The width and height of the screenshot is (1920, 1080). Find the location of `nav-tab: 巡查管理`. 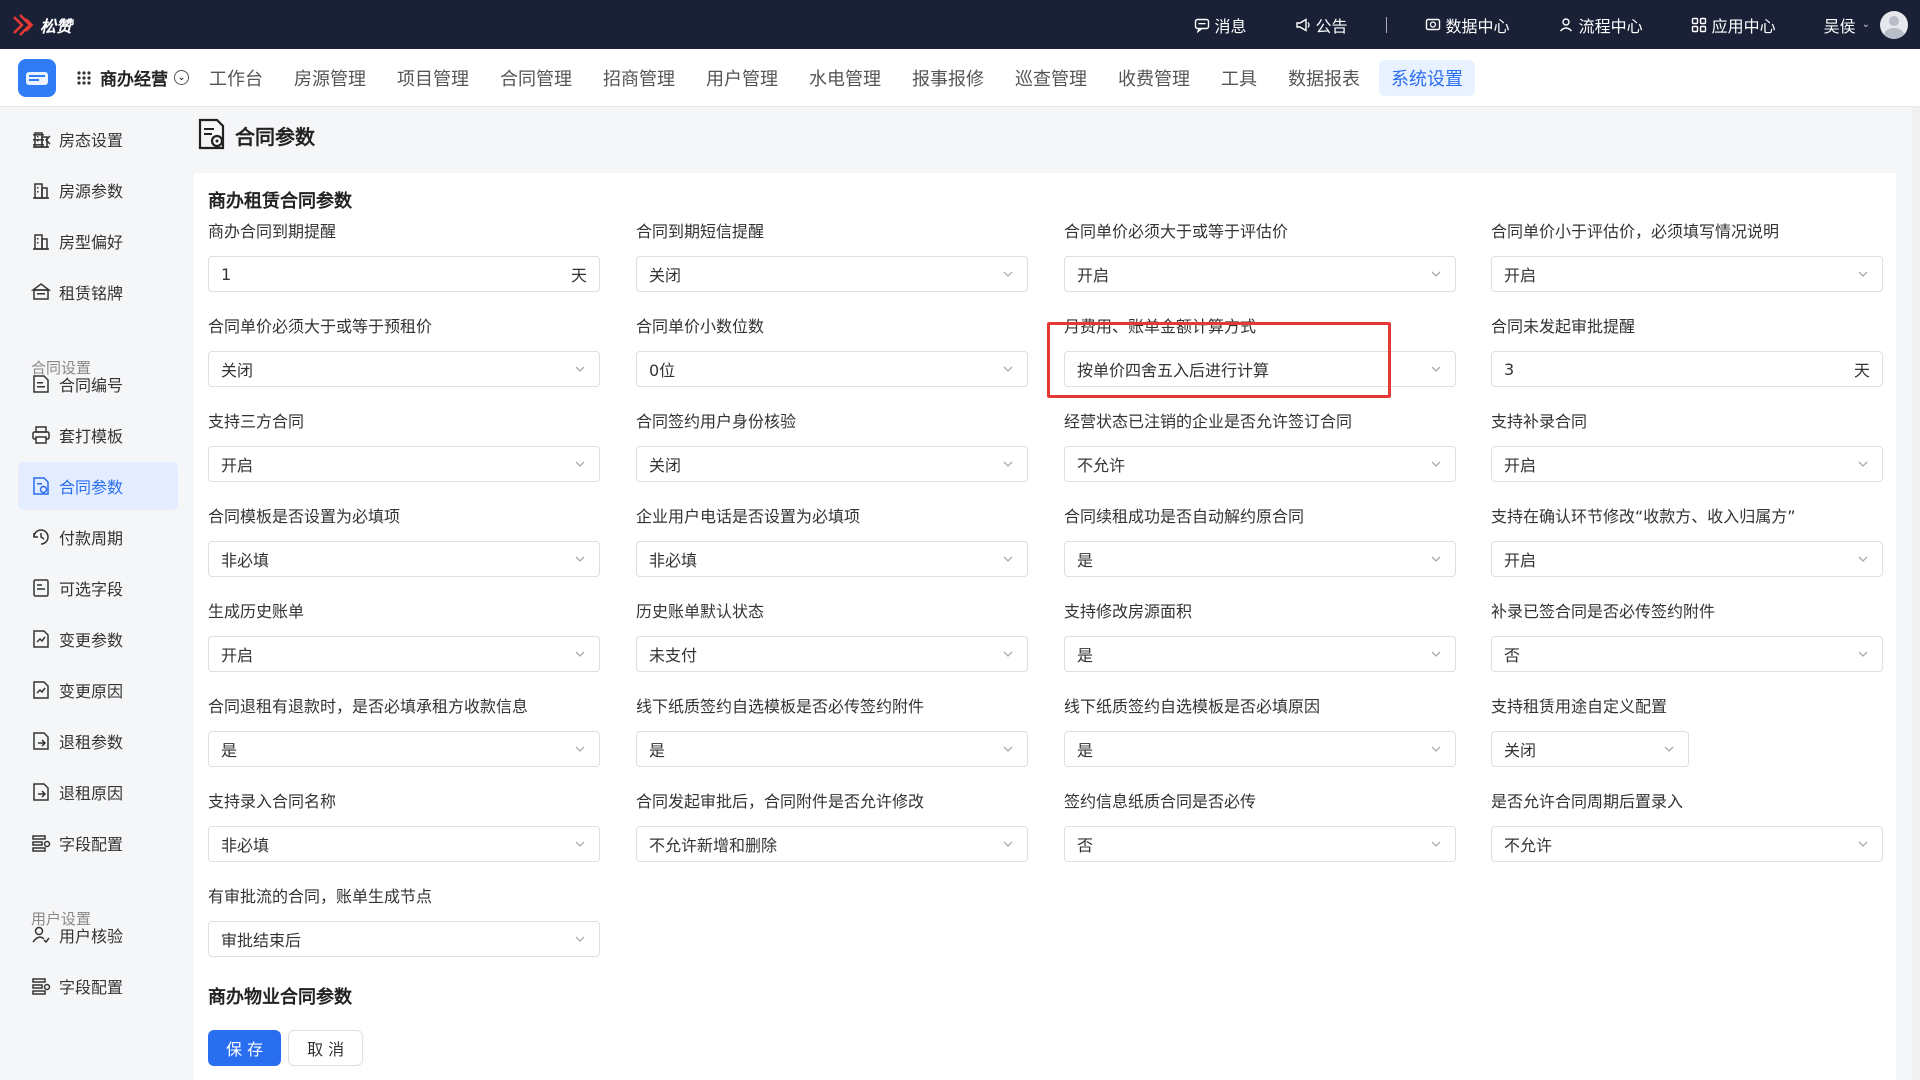

nav-tab: 巡查管理 is located at coordinates (1051, 78).